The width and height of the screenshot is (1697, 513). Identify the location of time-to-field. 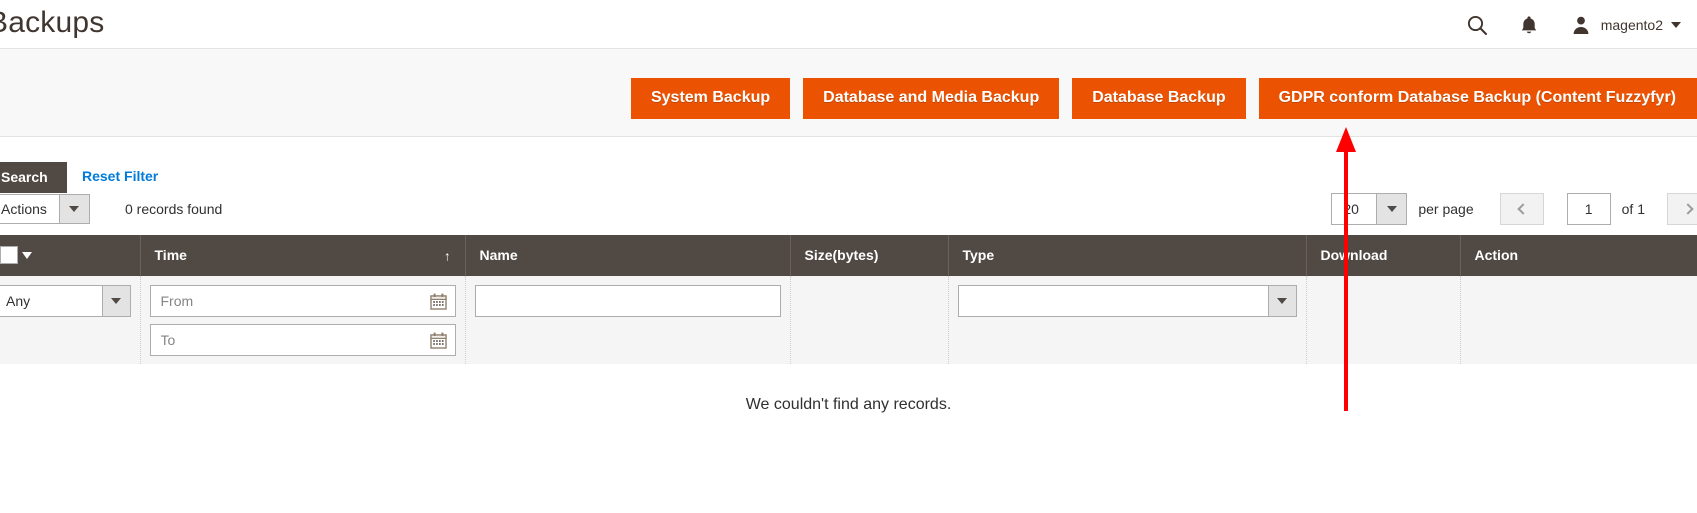
(302, 340).